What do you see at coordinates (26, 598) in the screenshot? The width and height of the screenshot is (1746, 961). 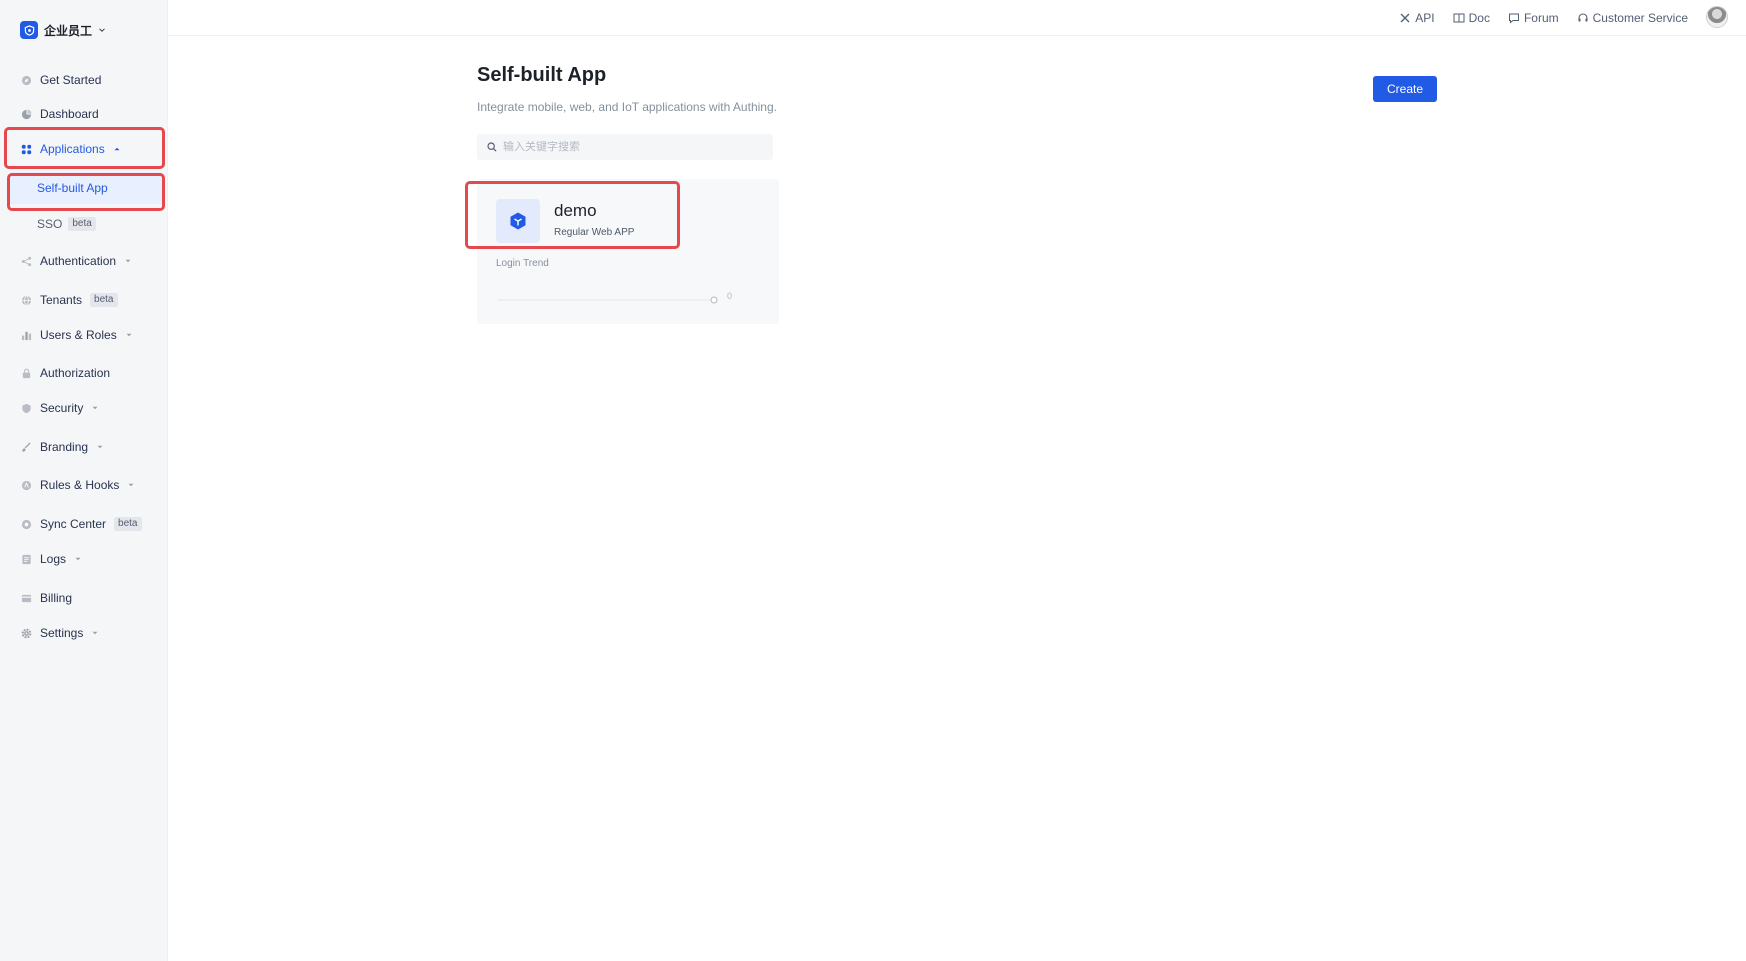 I see `billing-icon` at bounding box center [26, 598].